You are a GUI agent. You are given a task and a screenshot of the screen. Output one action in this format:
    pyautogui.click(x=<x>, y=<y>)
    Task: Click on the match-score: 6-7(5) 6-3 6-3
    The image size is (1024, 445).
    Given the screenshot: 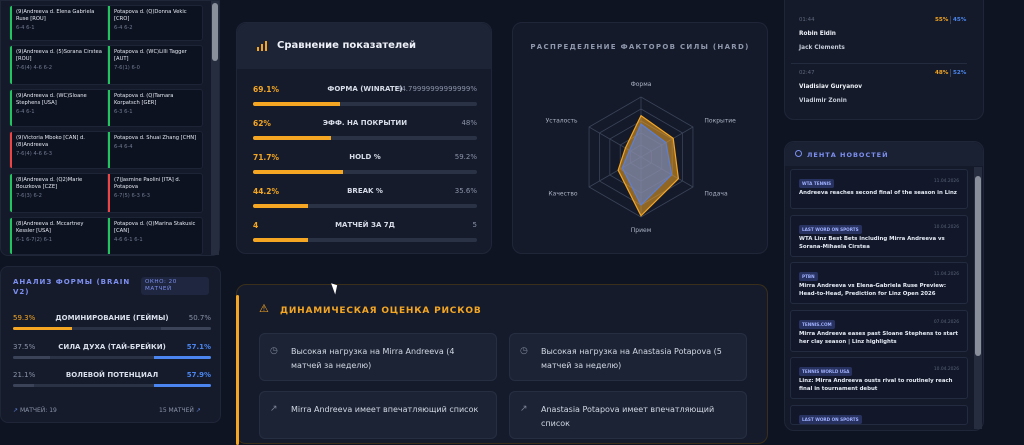 What is the action you would take?
    pyautogui.click(x=132, y=196)
    